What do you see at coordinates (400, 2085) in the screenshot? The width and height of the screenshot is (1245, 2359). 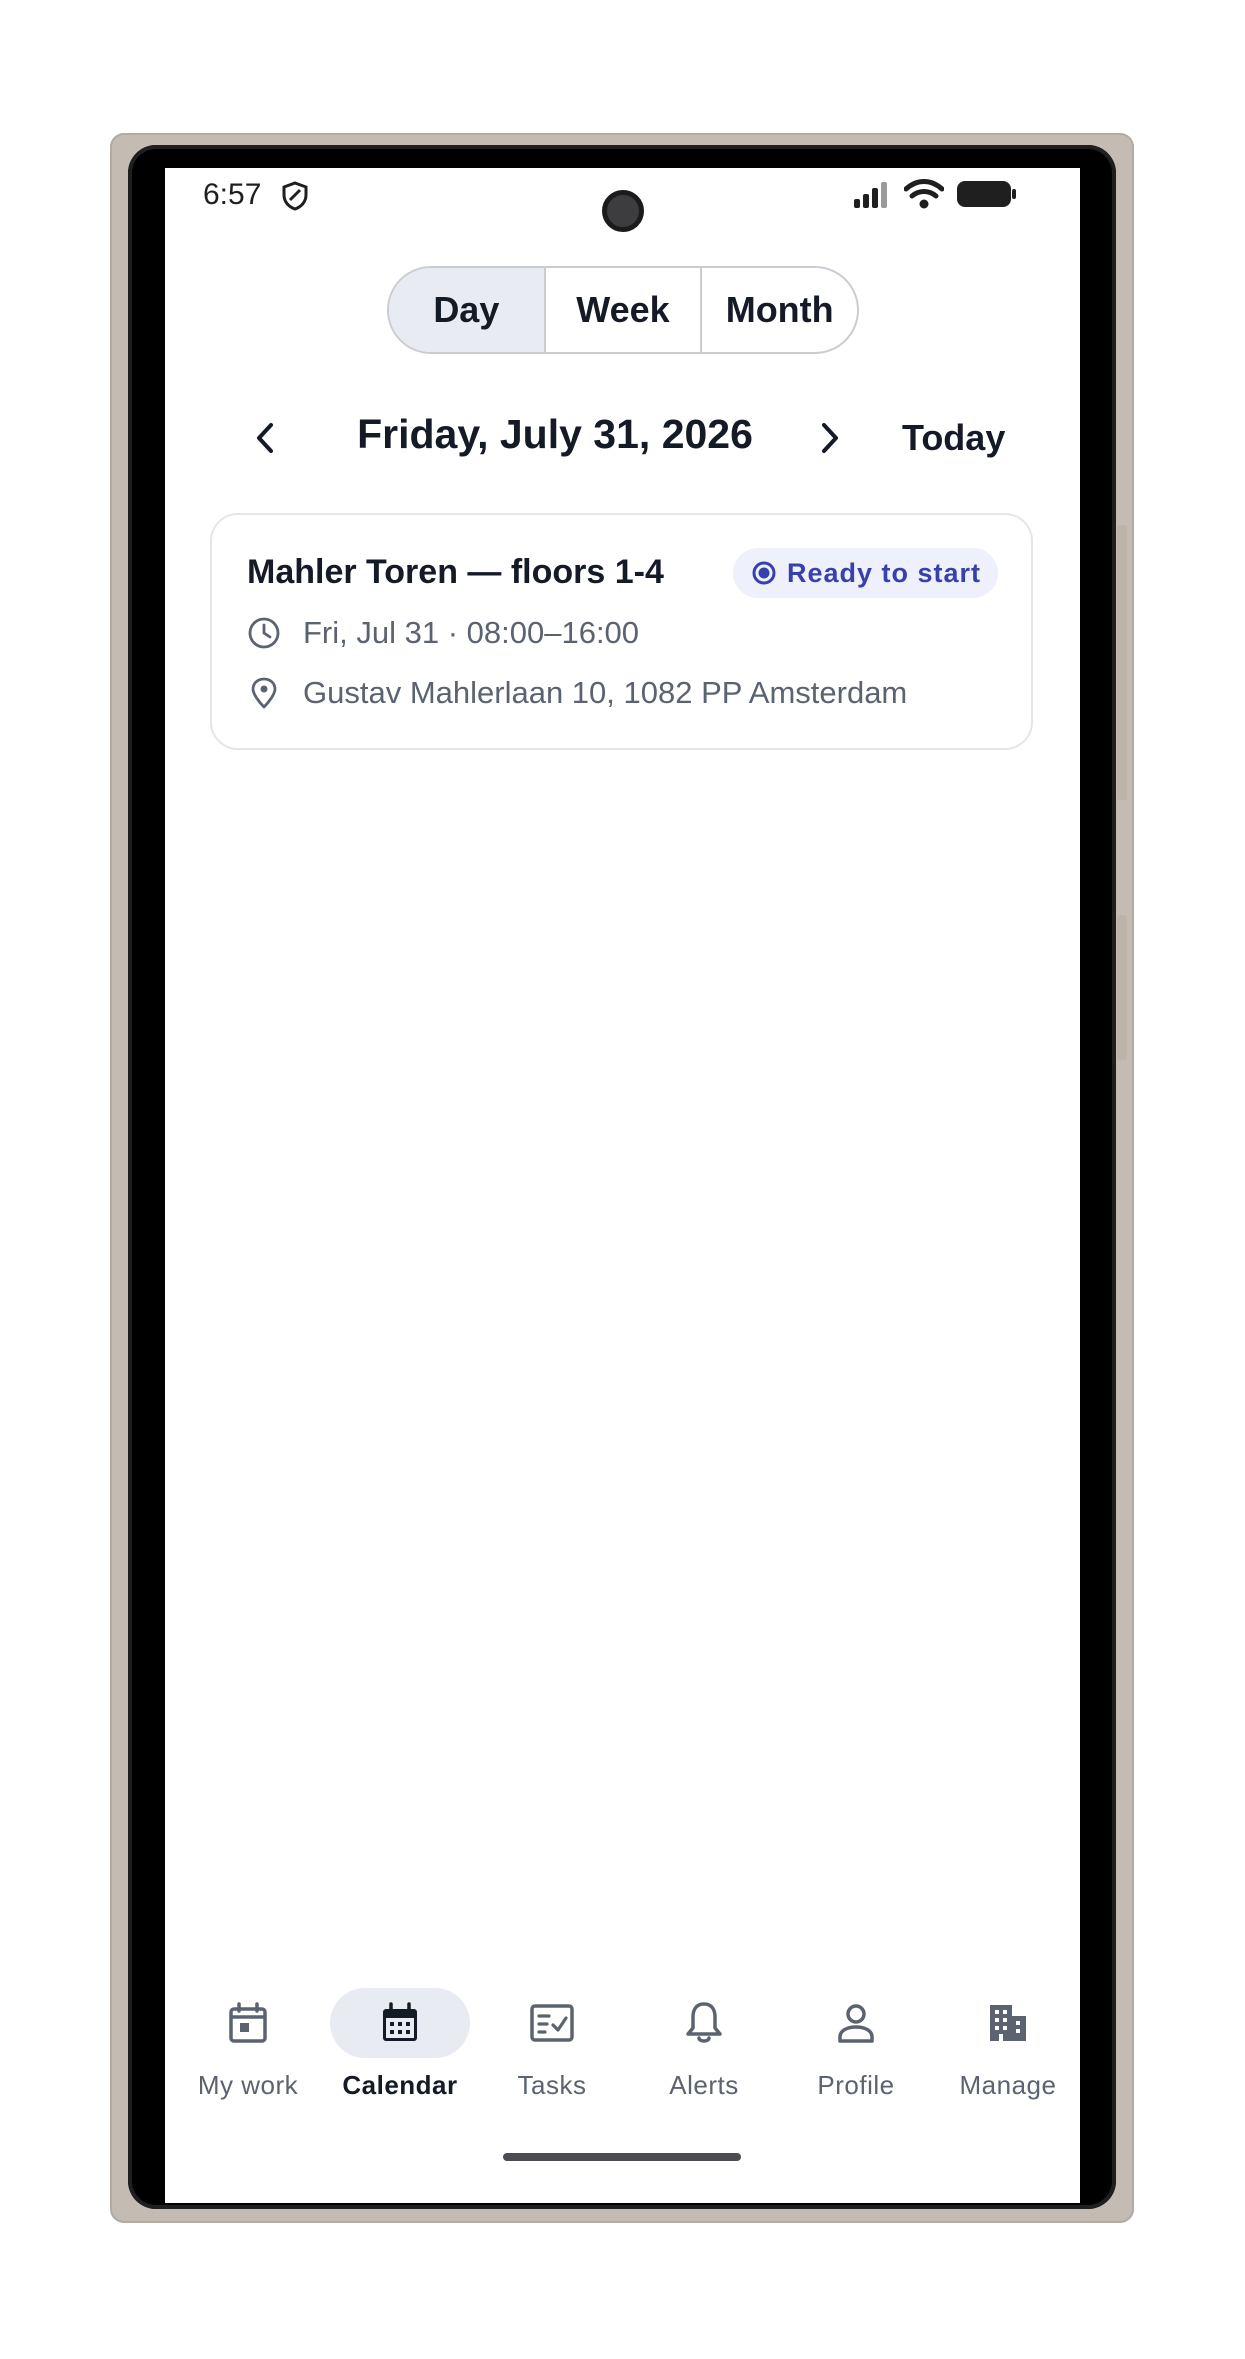 I see `nav-label-calendar: Calendar` at bounding box center [400, 2085].